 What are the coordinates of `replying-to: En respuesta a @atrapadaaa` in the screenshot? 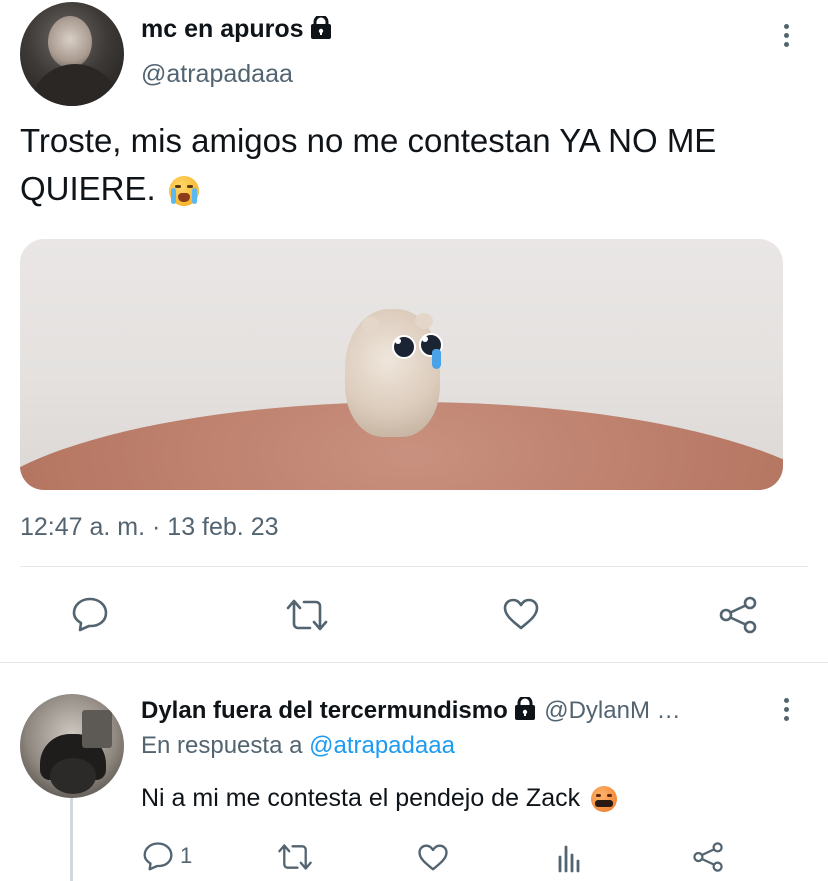 It's located at (298, 745).